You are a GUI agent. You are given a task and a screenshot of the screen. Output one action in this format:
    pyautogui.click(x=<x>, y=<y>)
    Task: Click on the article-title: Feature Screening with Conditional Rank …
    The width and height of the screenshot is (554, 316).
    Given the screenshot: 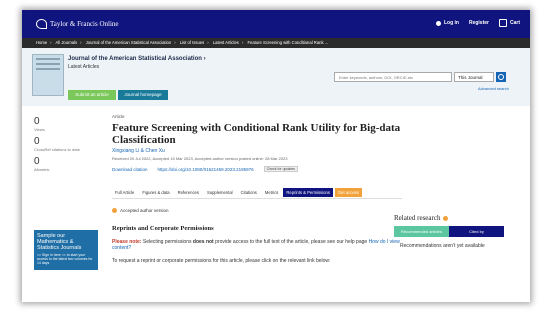 What is the action you would take?
    pyautogui.click(x=256, y=134)
    